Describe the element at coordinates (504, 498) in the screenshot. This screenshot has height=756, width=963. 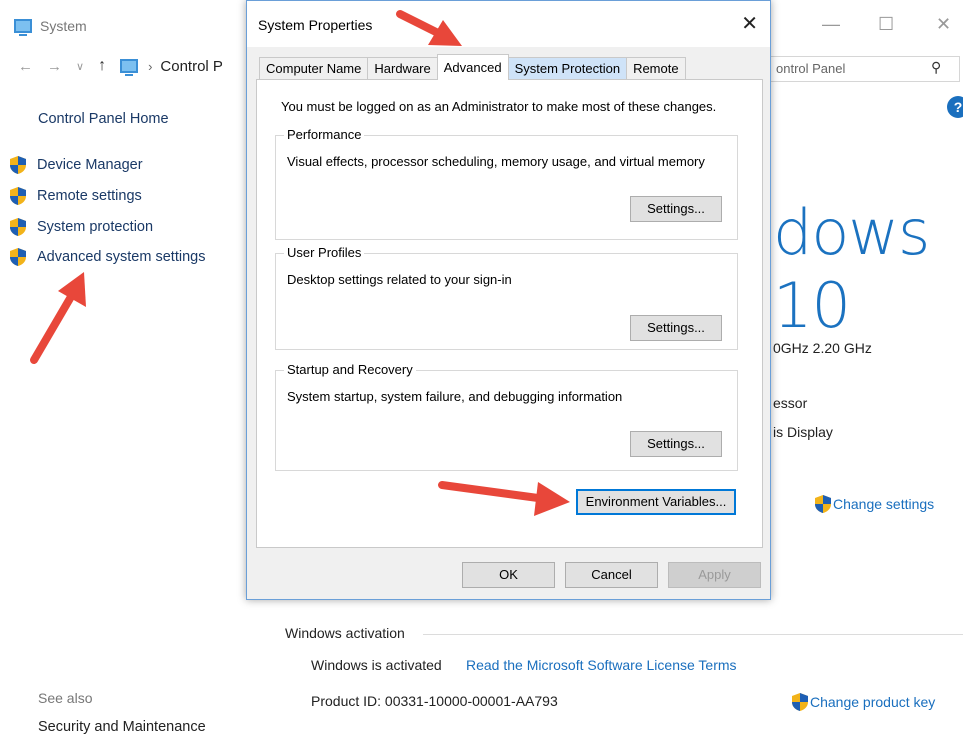
I see `arrow-to-environment-variables-icon` at that location.